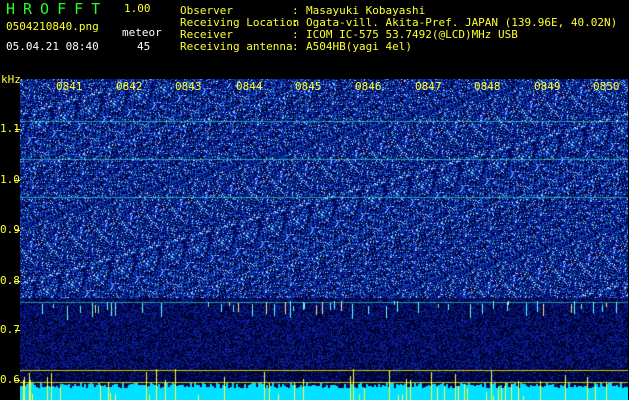 This screenshot has width=629, height=400. I want to click on meta-value: A504HB(yagi 4el), so click(359, 46).